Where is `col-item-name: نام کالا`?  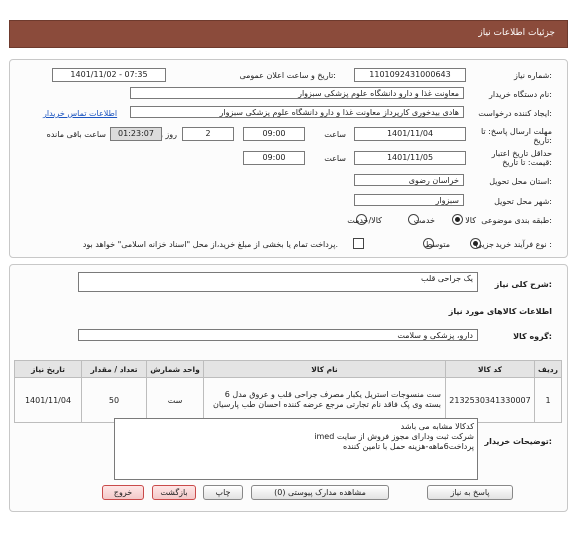
col-item-name: نام کالا is located at coordinates (324, 369).